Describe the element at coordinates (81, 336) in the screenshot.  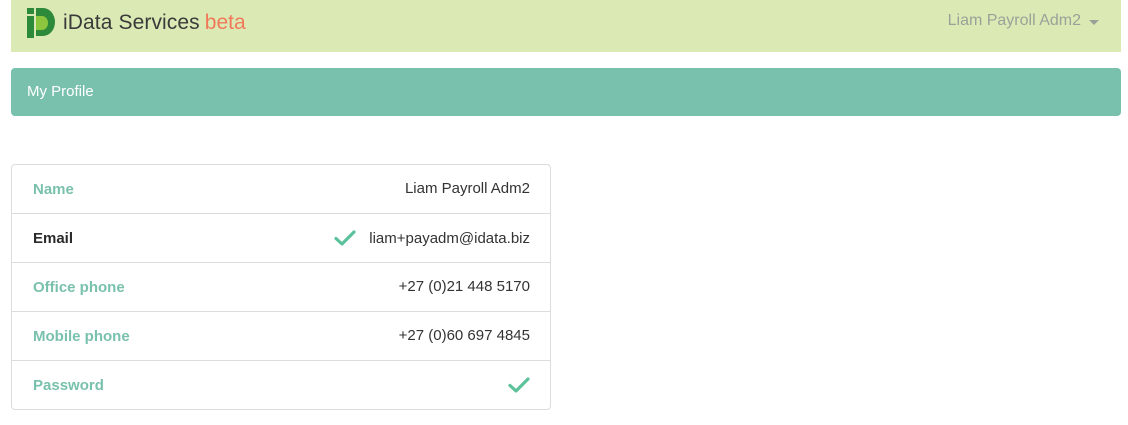
I see `profile-label-mobile-phone: Mobile phone` at that location.